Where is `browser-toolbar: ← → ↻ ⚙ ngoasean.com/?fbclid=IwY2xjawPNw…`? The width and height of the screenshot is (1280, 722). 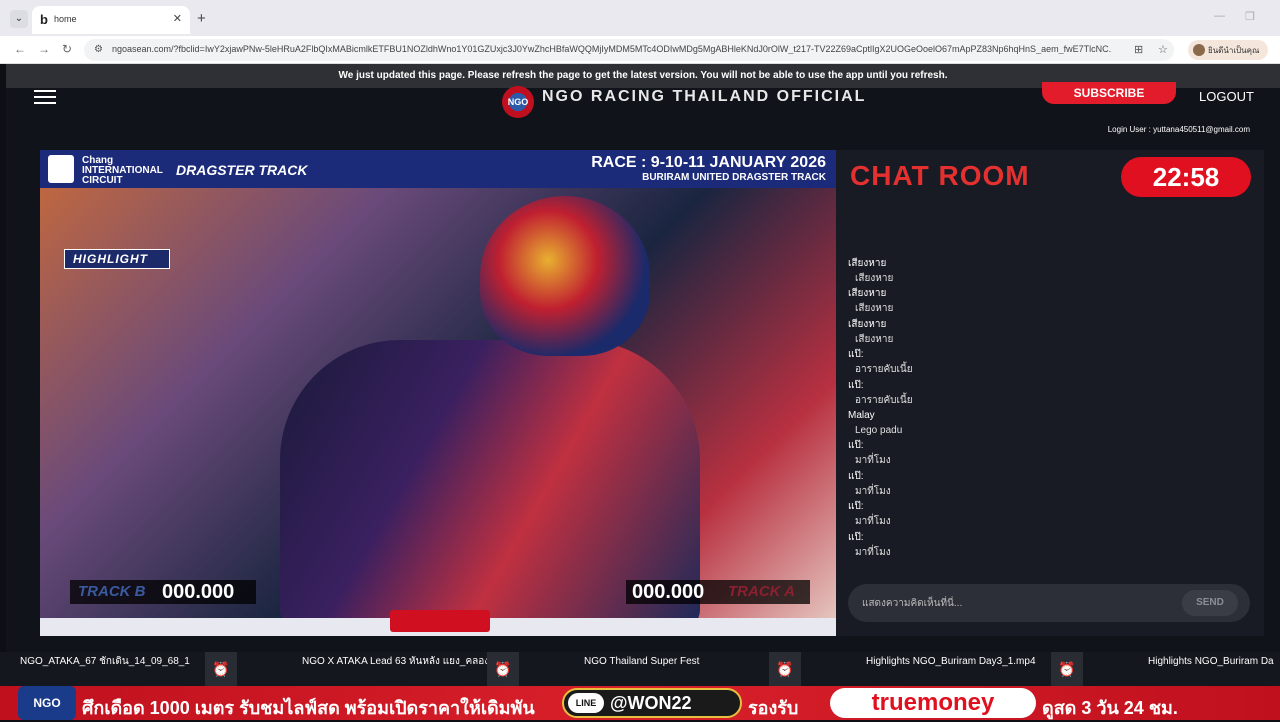 browser-toolbar: ← → ↻ ⚙ ngoasean.com/?fbclid=IwY2xjawPNw… is located at coordinates (640, 50).